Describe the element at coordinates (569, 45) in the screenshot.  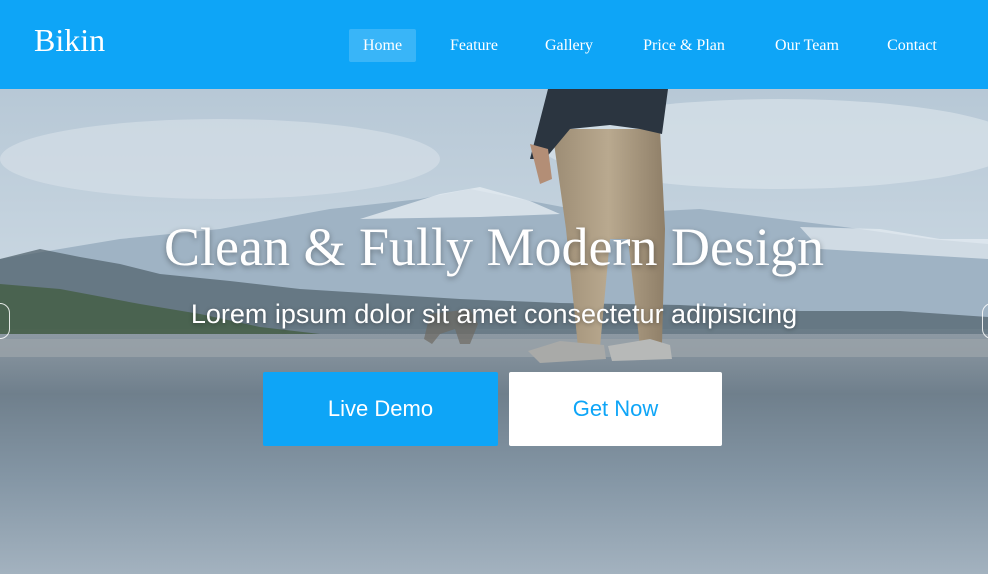
I see `nav-item-gallery: Gallery` at that location.